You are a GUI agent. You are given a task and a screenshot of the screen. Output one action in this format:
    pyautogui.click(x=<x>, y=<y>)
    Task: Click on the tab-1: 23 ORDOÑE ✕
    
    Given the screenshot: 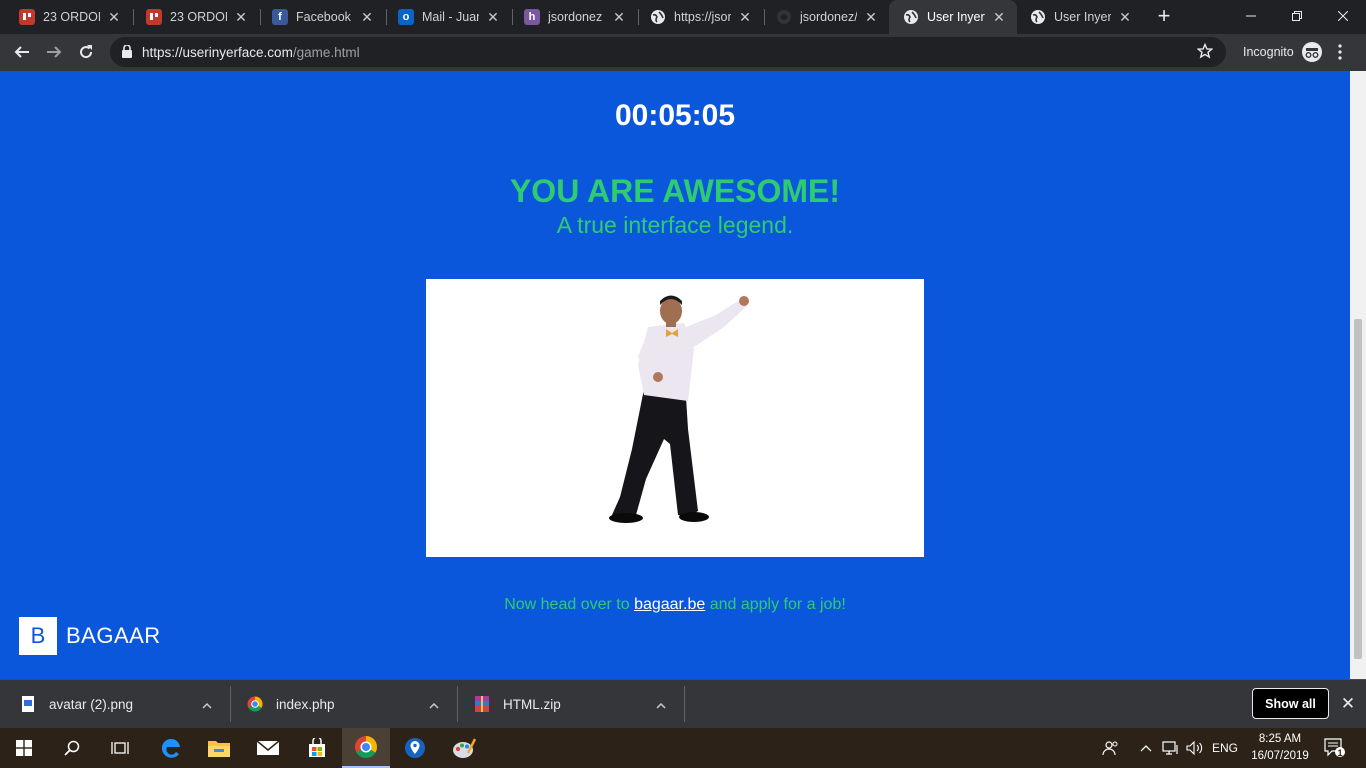 What is the action you would take?
    pyautogui.click(x=66, y=17)
    